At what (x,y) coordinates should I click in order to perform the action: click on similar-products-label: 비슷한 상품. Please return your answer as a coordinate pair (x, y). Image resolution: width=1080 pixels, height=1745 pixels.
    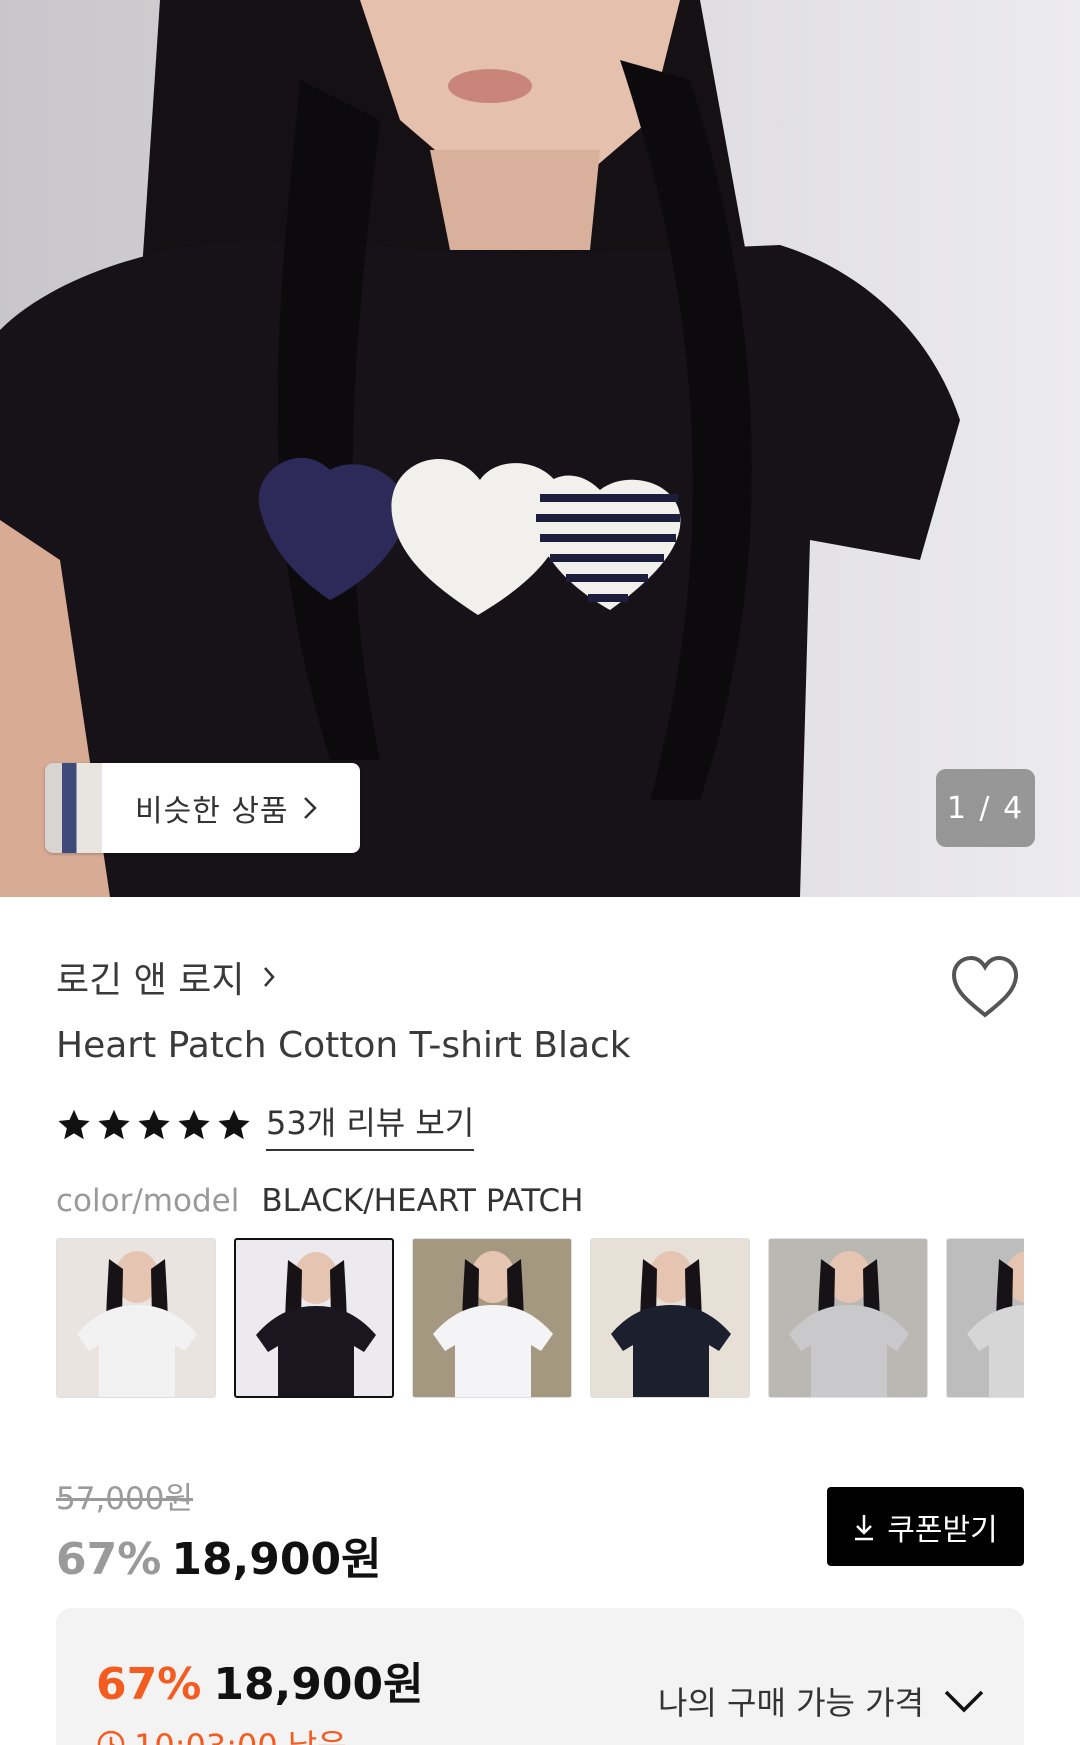
    Looking at the image, I should click on (231, 808).